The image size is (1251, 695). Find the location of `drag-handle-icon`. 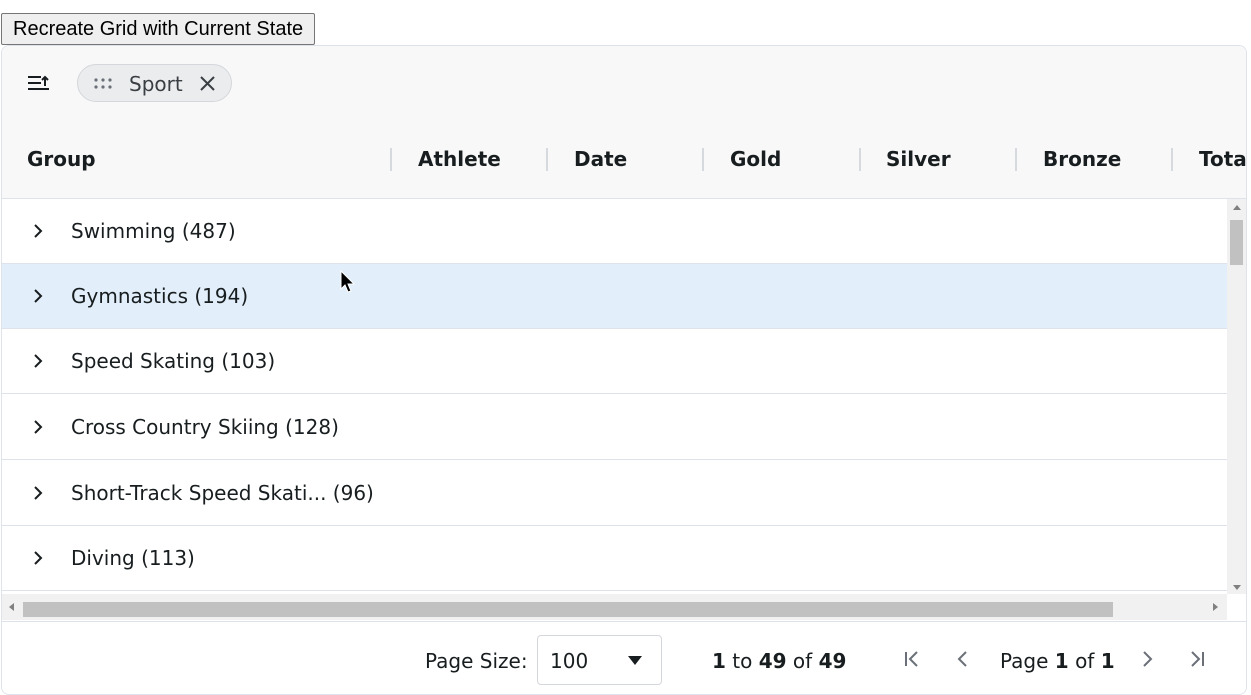

drag-handle-icon is located at coordinates (103, 84).